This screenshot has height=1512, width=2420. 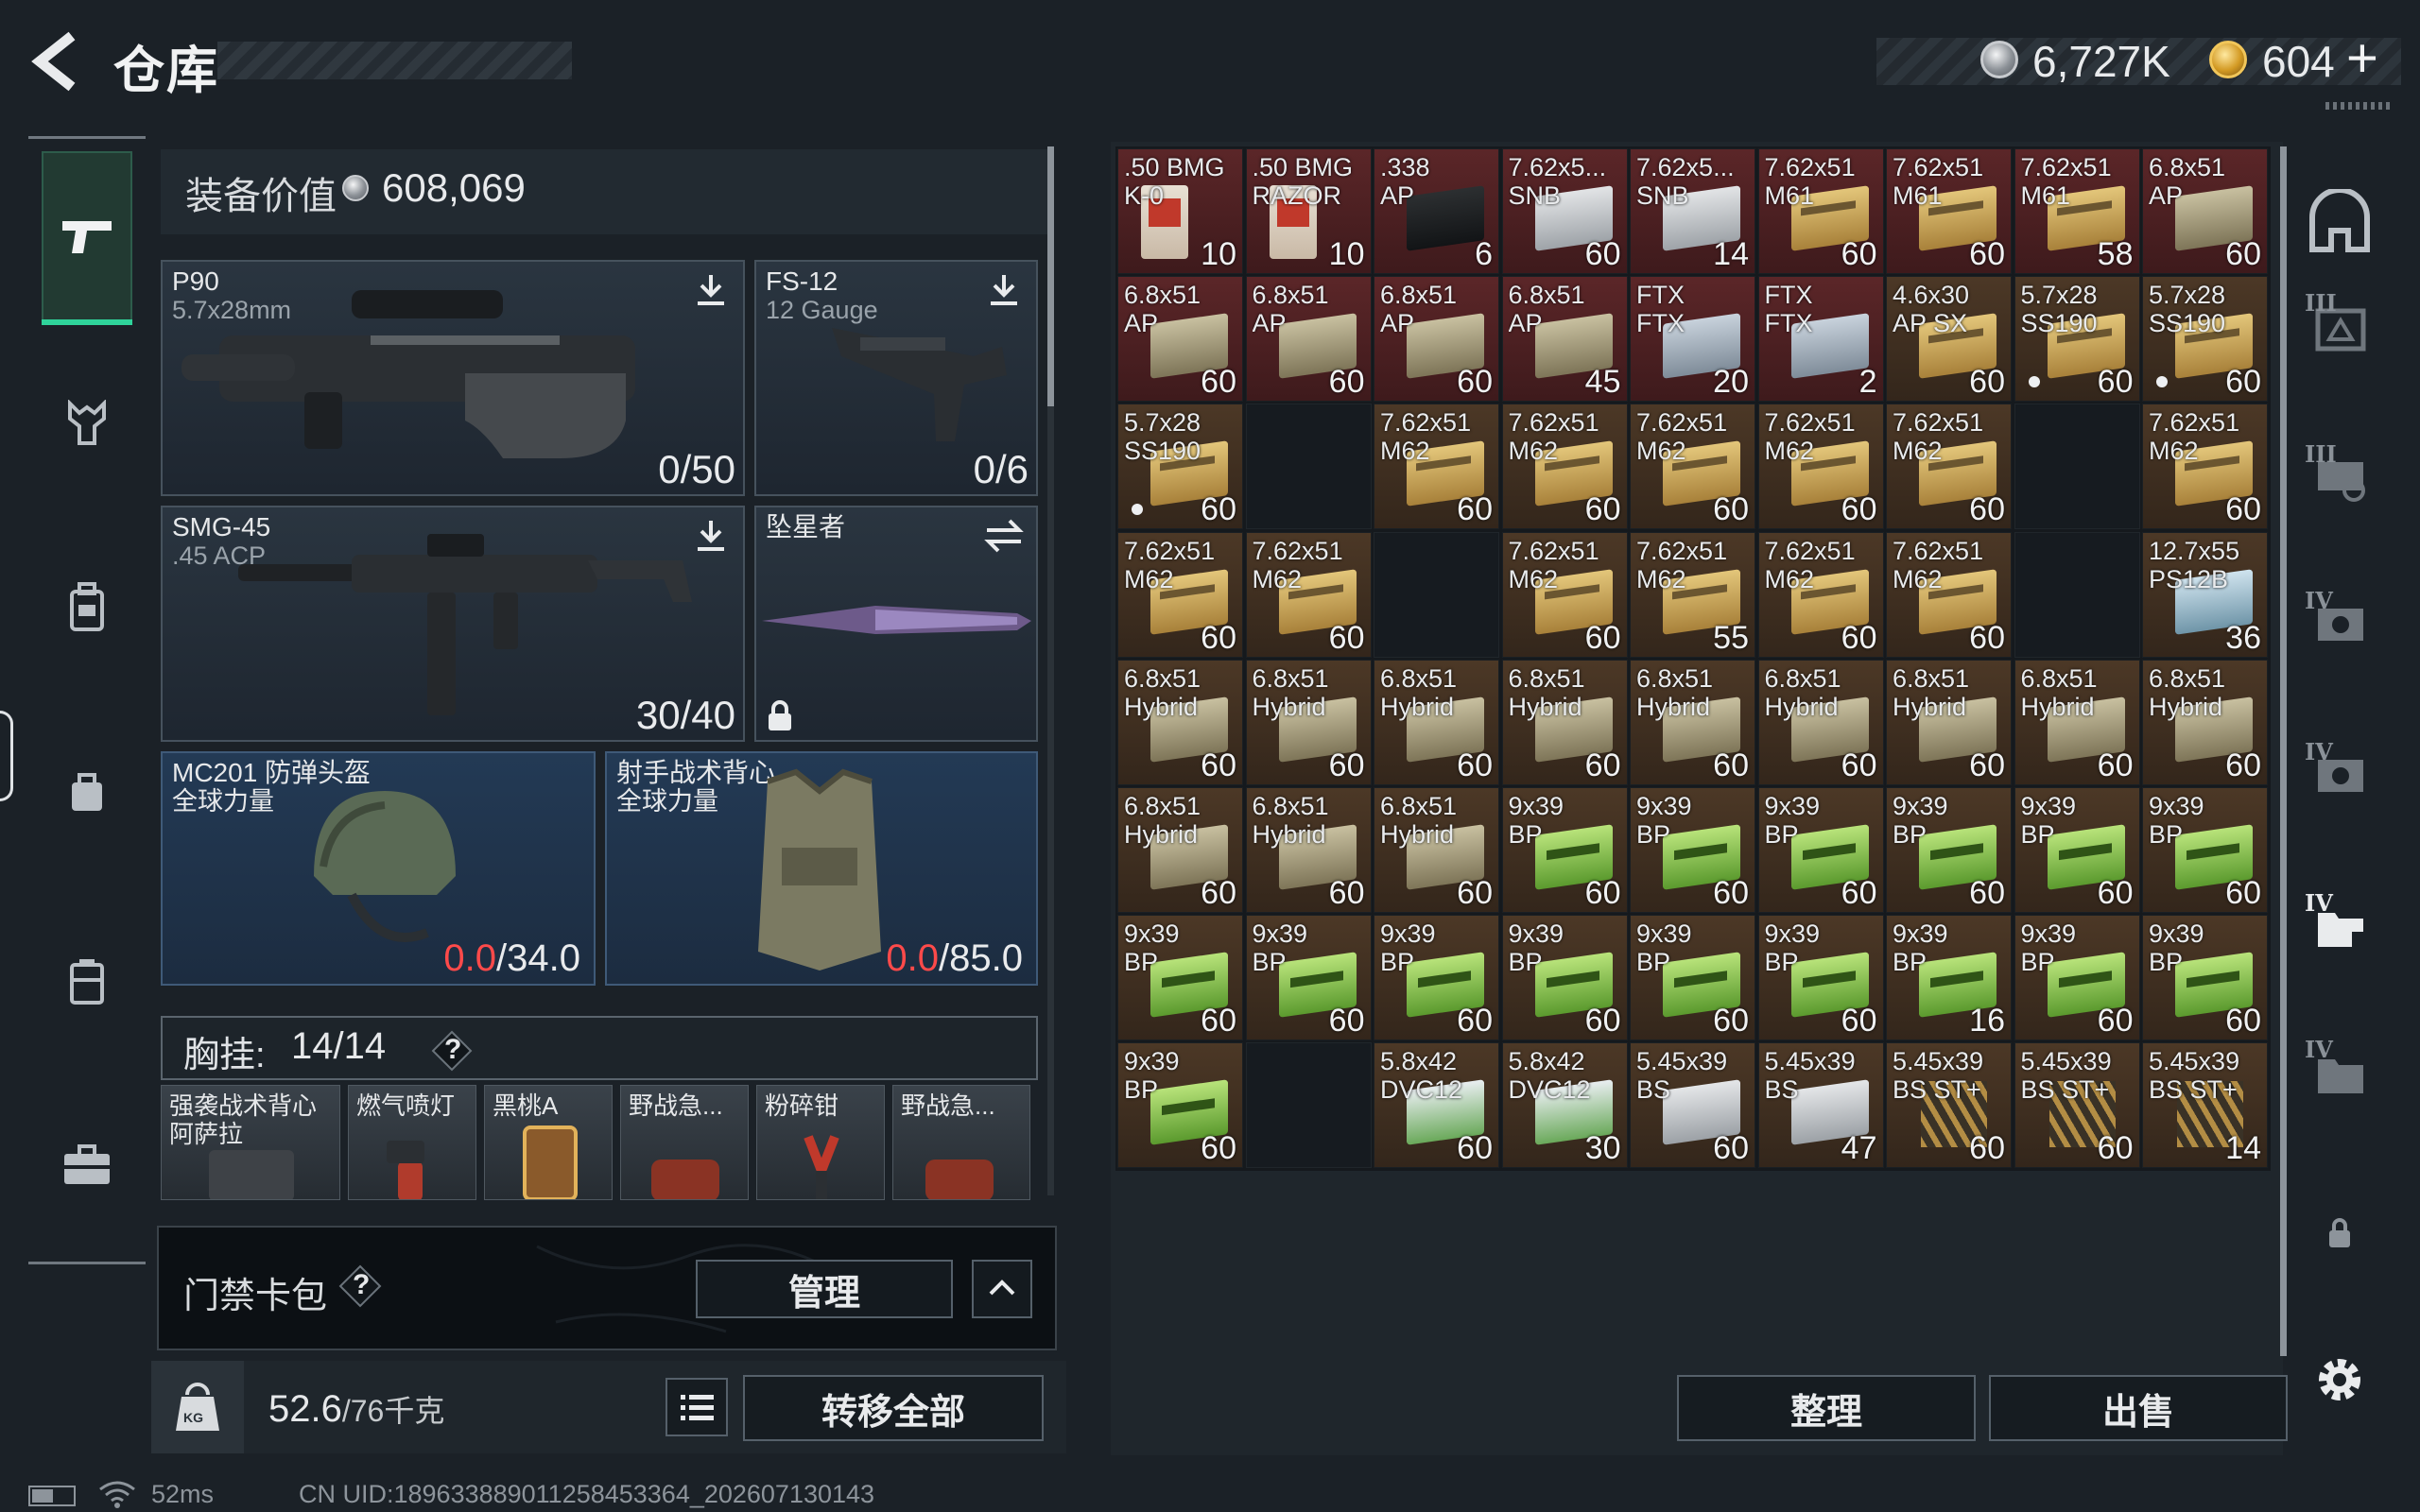 What do you see at coordinates (2339, 926) in the screenshot?
I see `right-nav-storage-4c: IV` at bounding box center [2339, 926].